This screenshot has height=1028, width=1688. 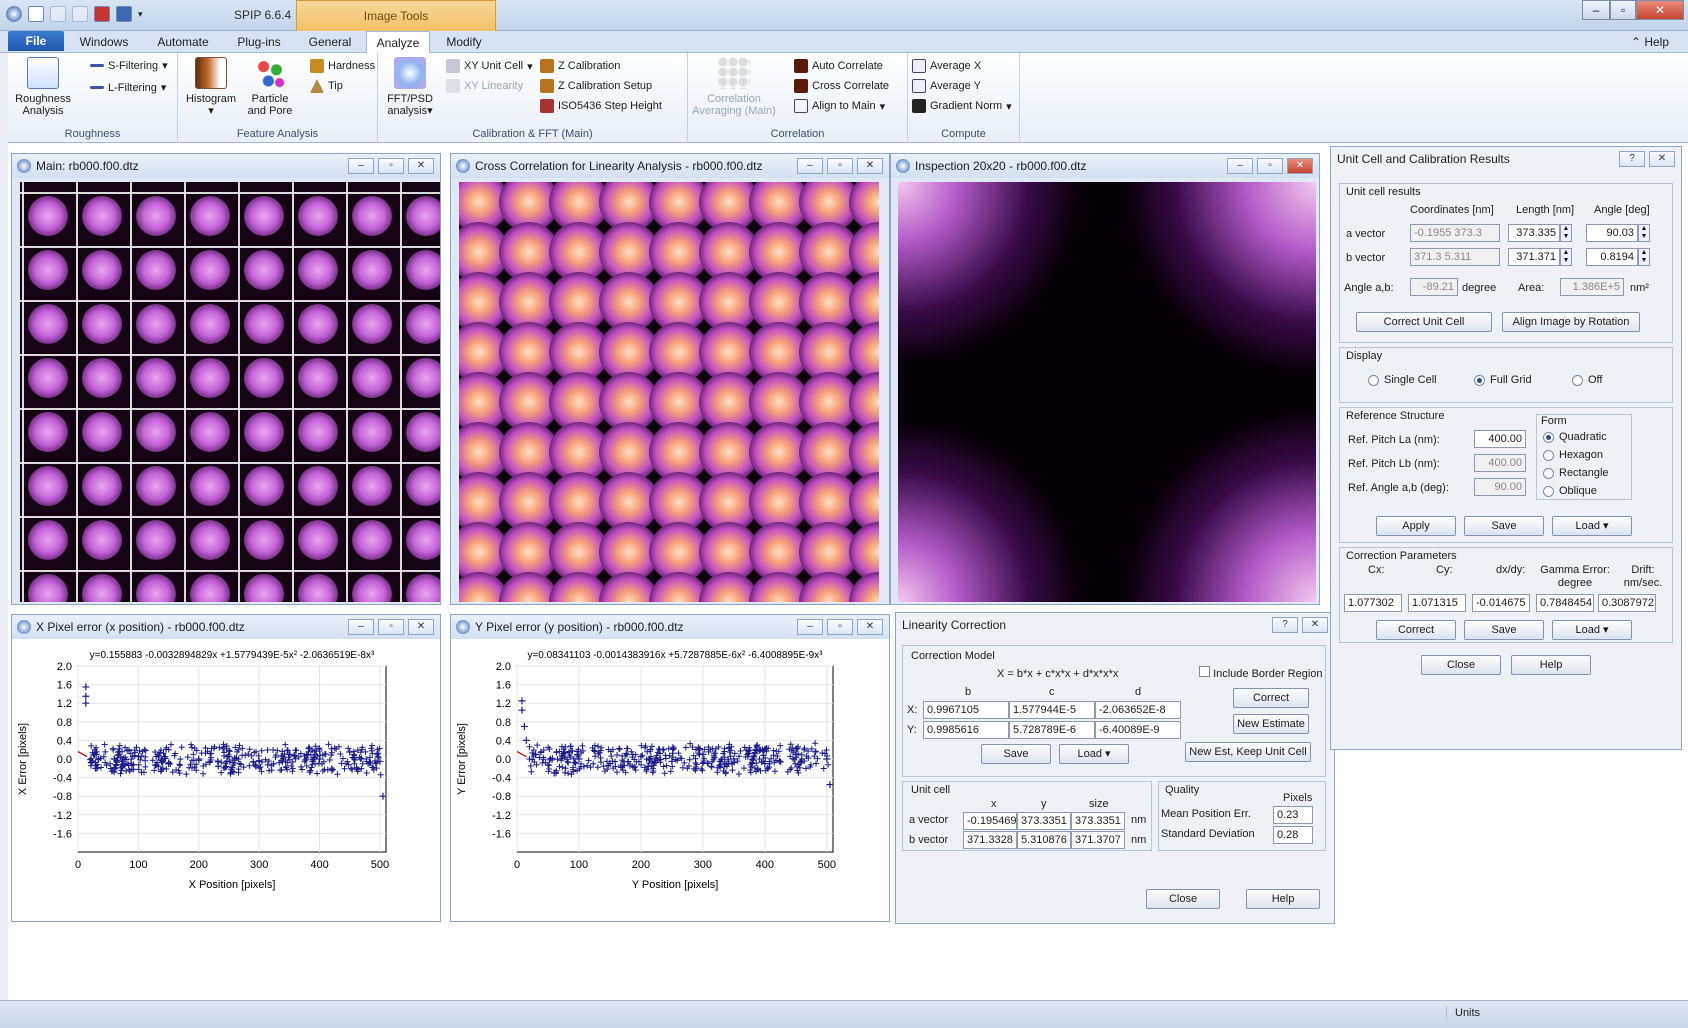 What do you see at coordinates (1416, 630) in the screenshot?
I see `param-correct-button: Correct` at bounding box center [1416, 630].